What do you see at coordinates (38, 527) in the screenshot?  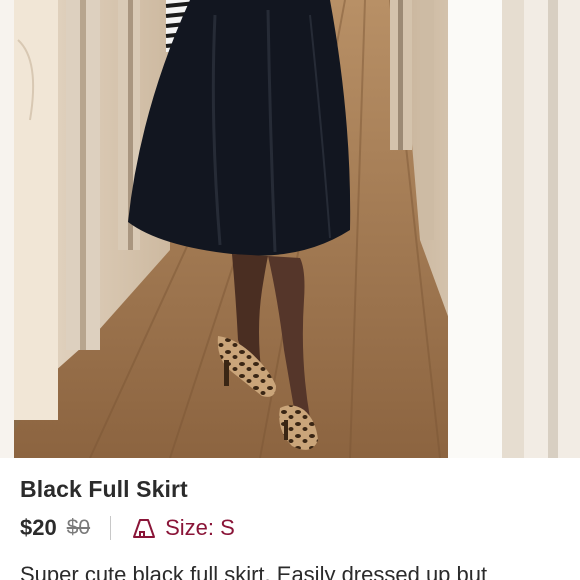 I see `listing-price: $20` at bounding box center [38, 527].